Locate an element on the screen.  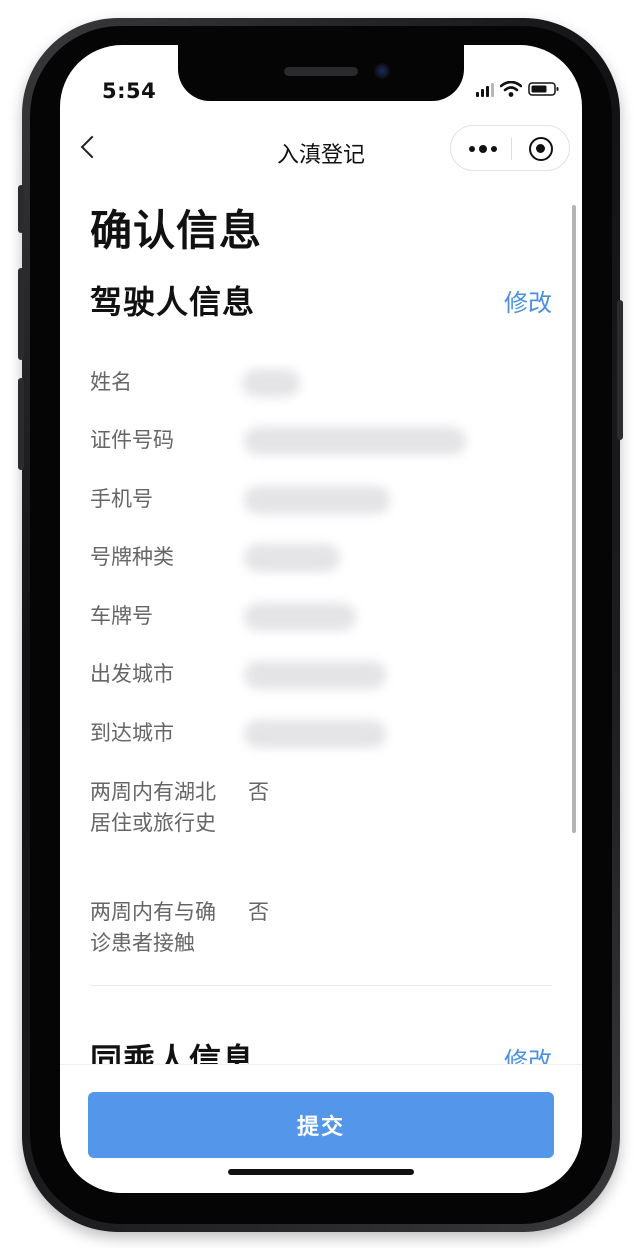
label-plate-type: 号牌种类 is located at coordinates (132, 557).